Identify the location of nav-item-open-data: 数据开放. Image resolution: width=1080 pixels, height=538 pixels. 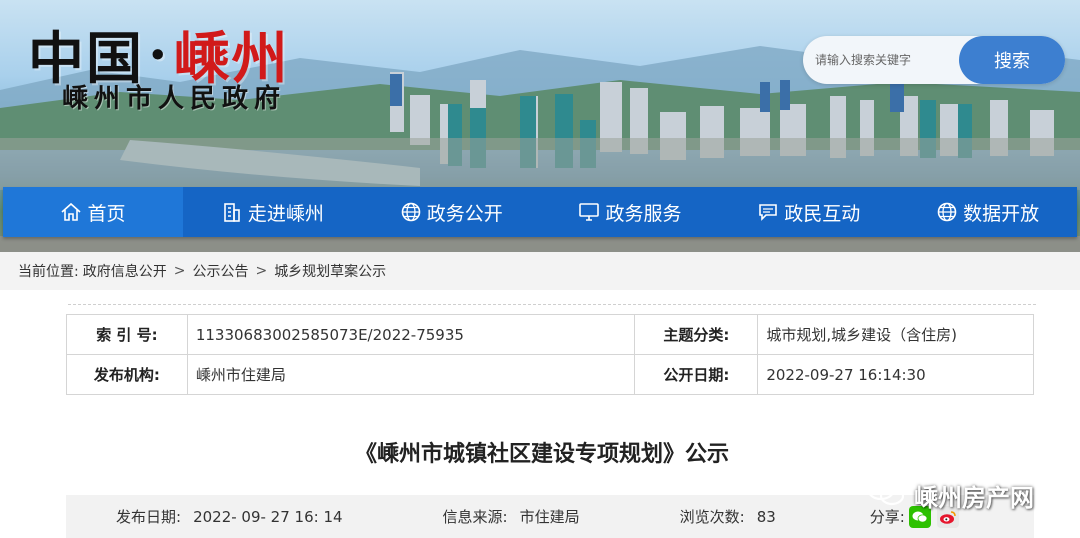
(987, 212).